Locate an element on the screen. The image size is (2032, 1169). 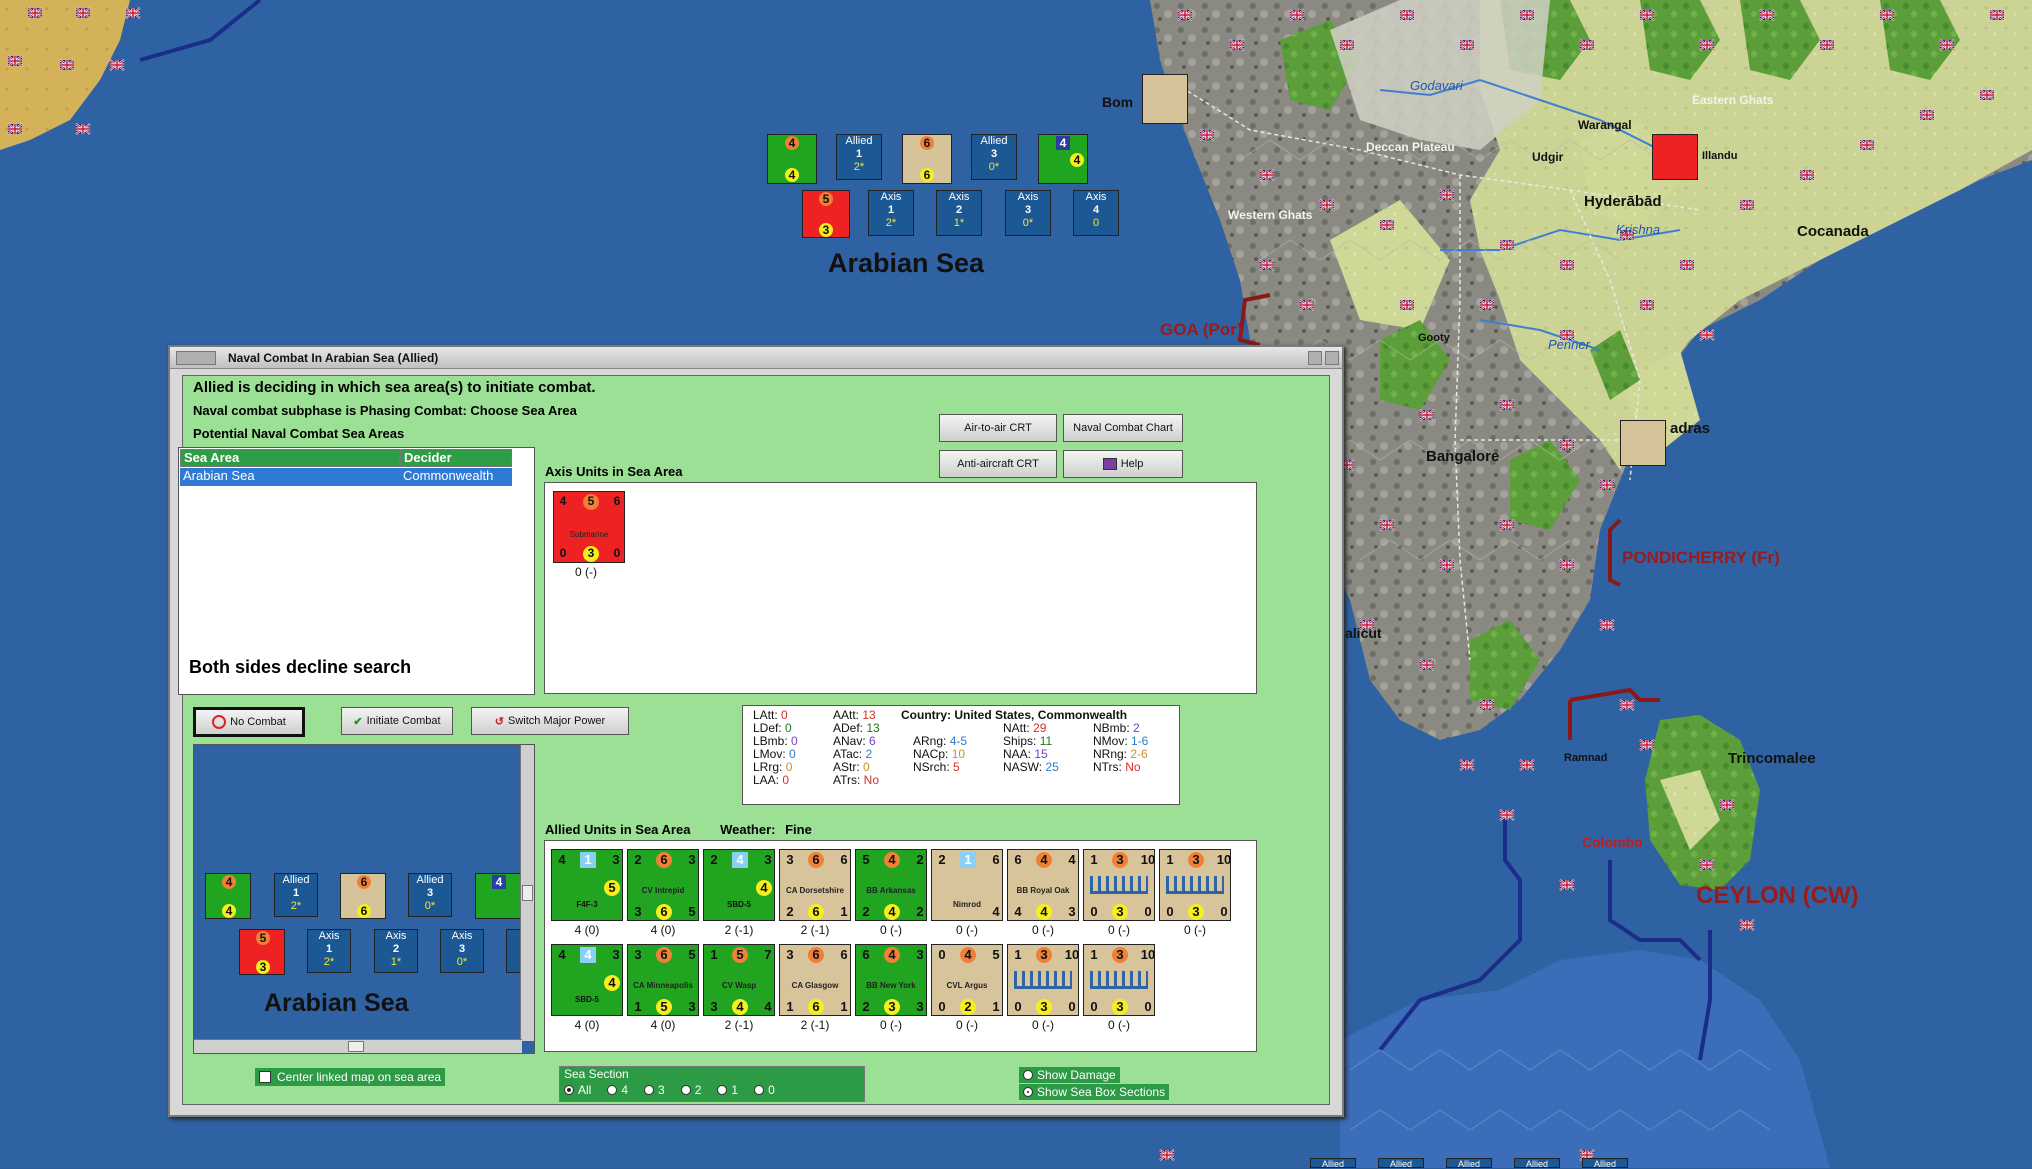
allied-unit-counter: 1 5 7 3 4 4 CV Wasp 2 (-1) is located at coordinates (739, 989).